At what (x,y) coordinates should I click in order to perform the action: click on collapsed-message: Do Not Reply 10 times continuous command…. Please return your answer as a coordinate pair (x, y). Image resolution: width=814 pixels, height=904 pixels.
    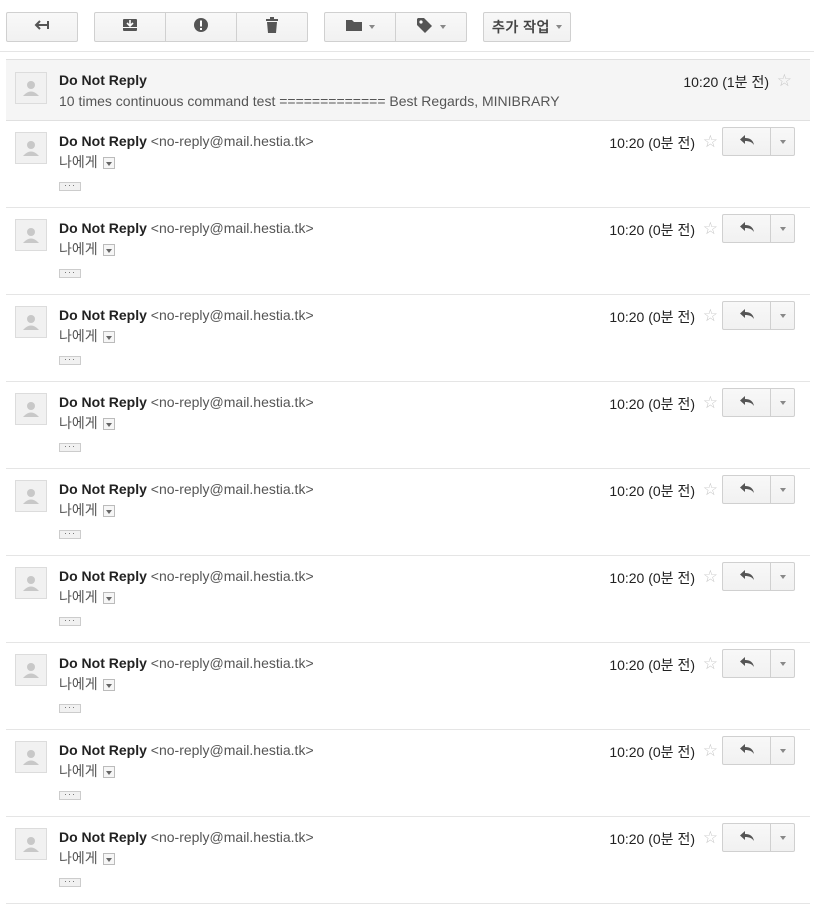
    Looking at the image, I should click on (408, 90).